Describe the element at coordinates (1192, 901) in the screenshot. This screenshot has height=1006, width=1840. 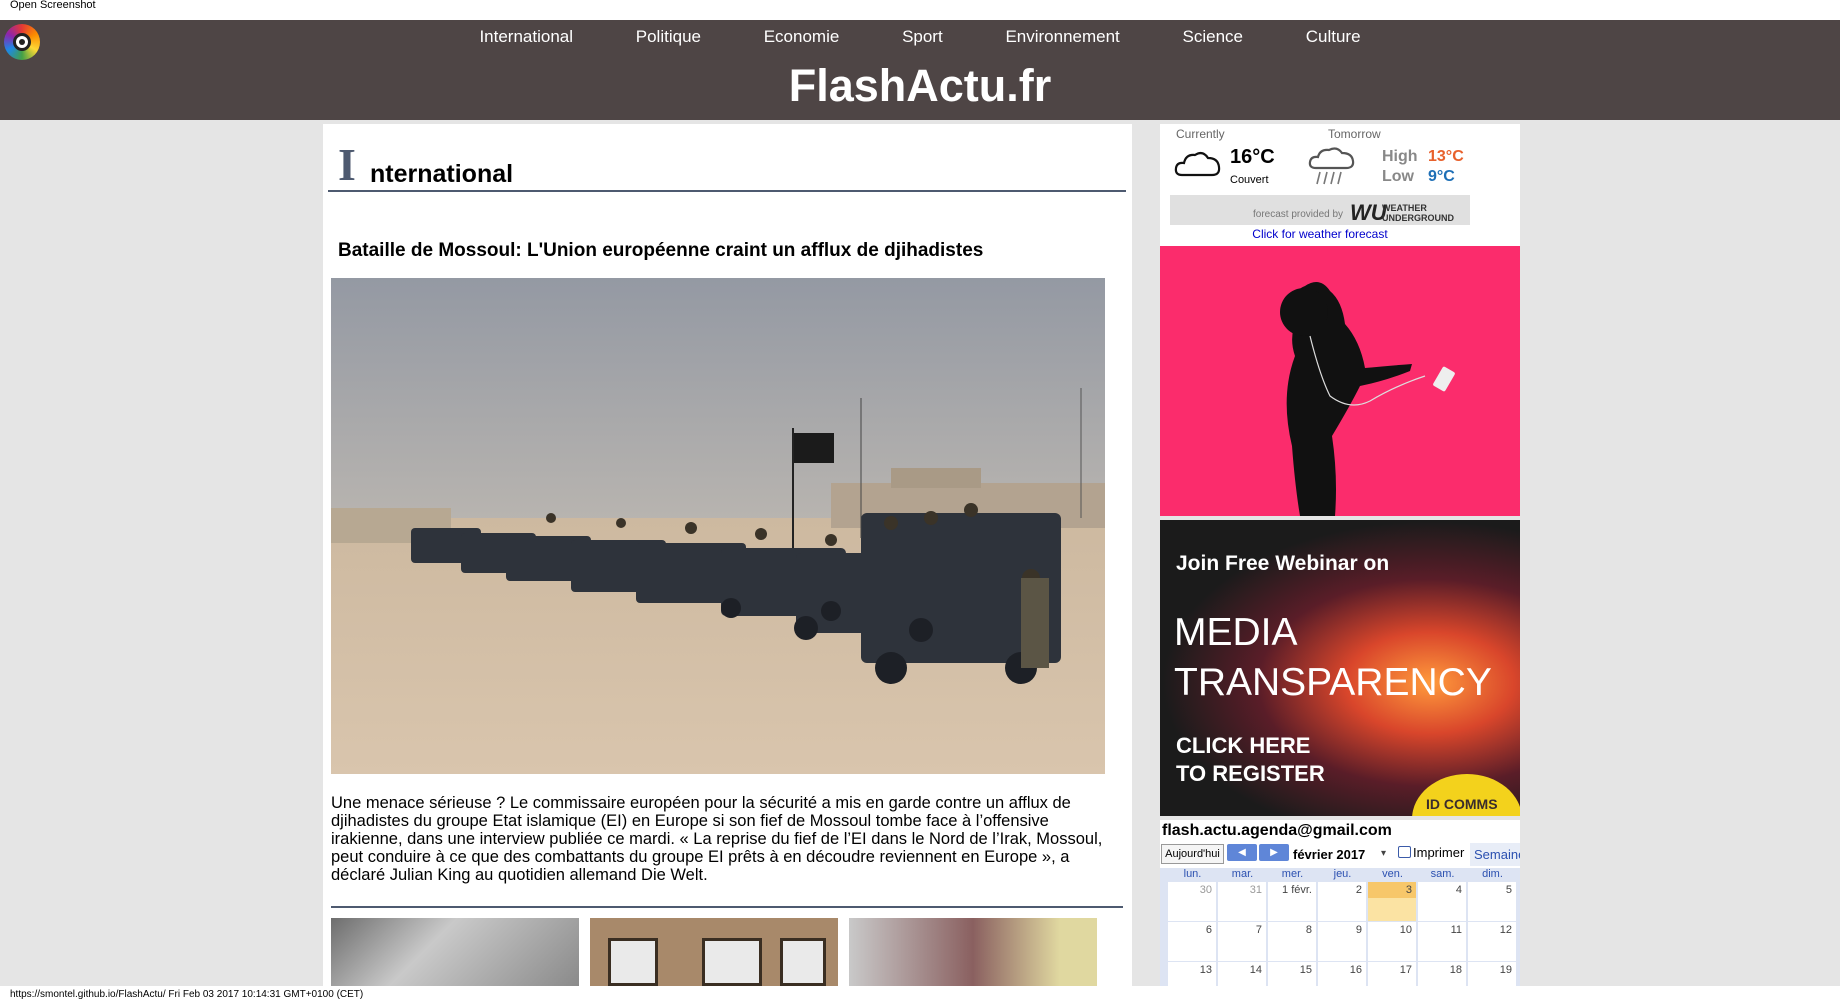
I see `calendar-day-cell: 30` at that location.